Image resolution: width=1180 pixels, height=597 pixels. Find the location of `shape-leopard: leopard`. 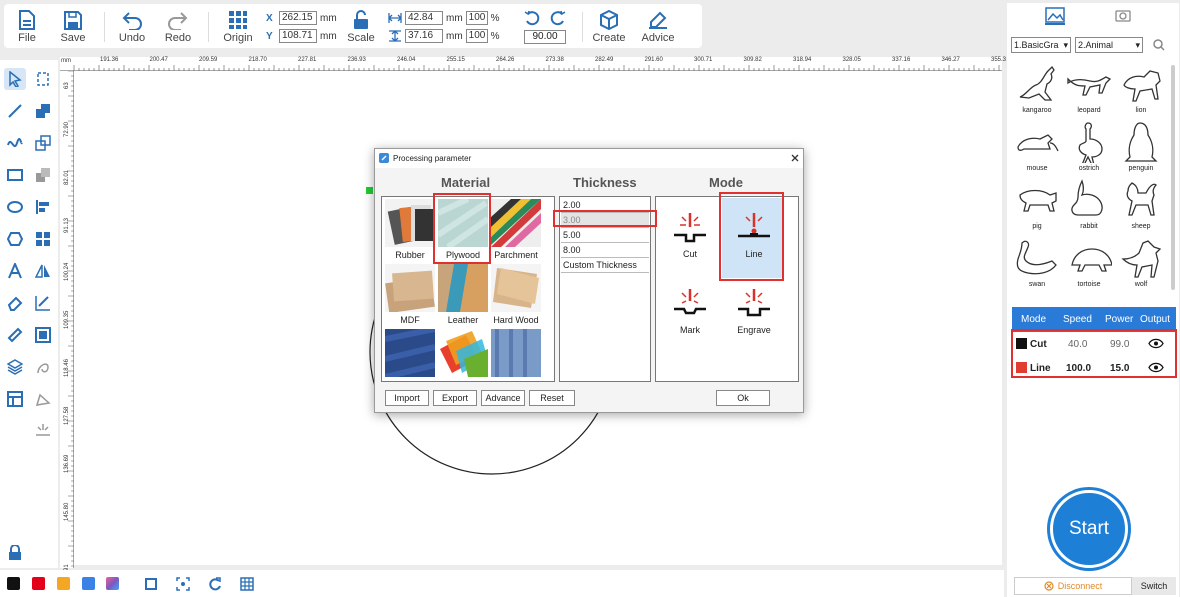

shape-leopard: leopard is located at coordinates (1089, 92).